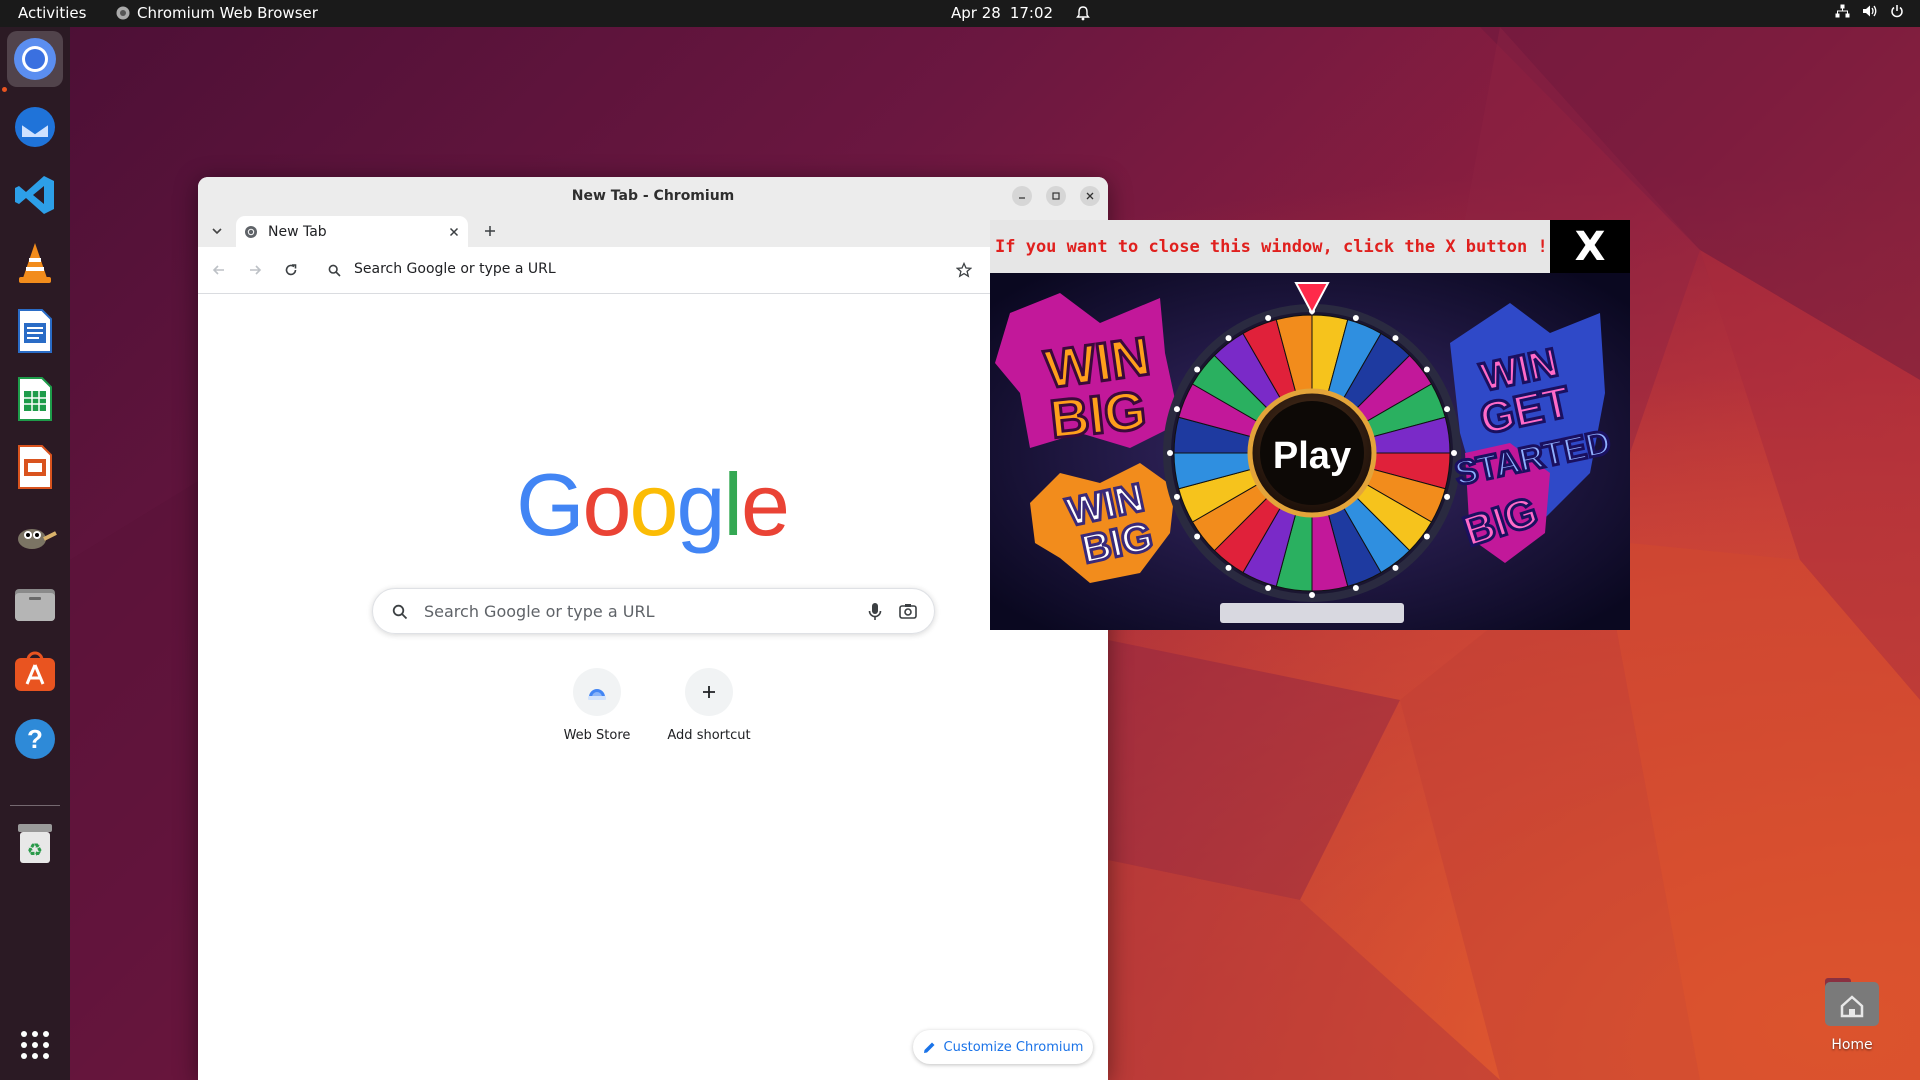 Image resolution: width=1920 pixels, height=1080 pixels. I want to click on logo-letter: e, so click(764, 506).